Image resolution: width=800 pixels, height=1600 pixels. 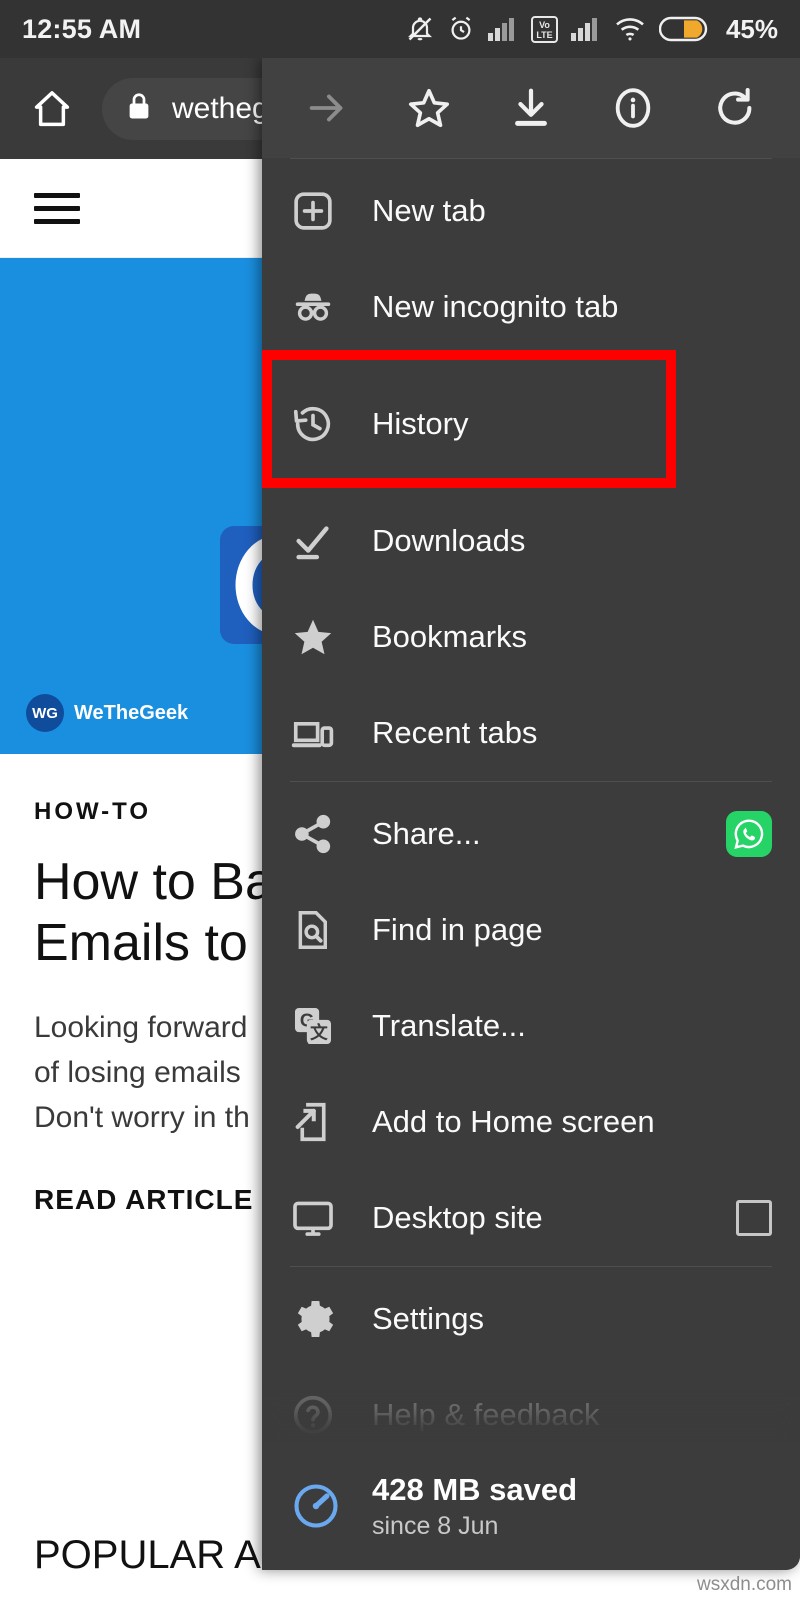 I want to click on menu-item-bookmarks: Bookmarks, so click(x=531, y=637).